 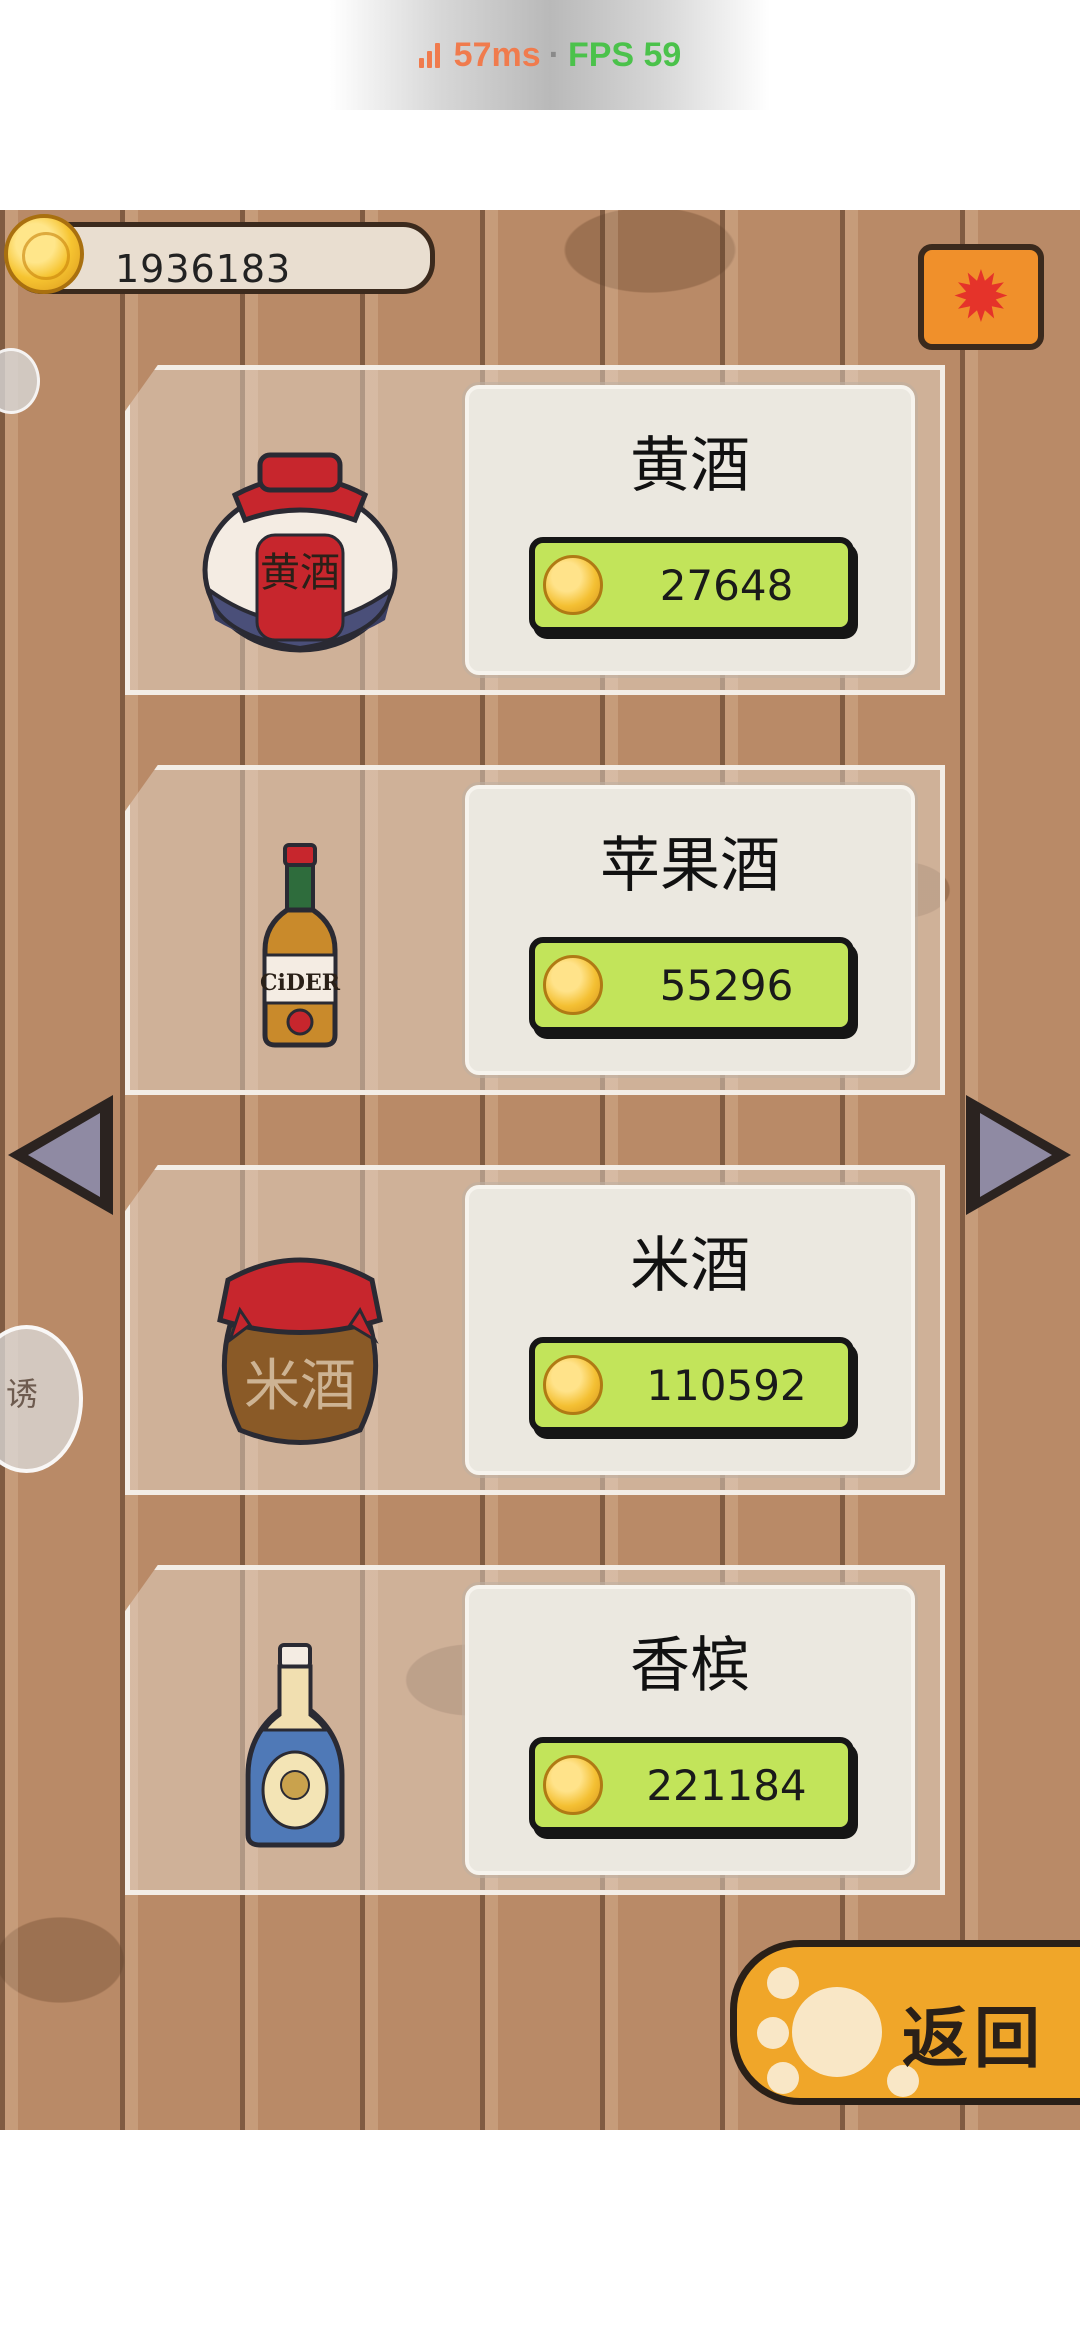 What do you see at coordinates (300, 945) in the screenshot?
I see `cider-bottle-icon: CiDER` at bounding box center [300, 945].